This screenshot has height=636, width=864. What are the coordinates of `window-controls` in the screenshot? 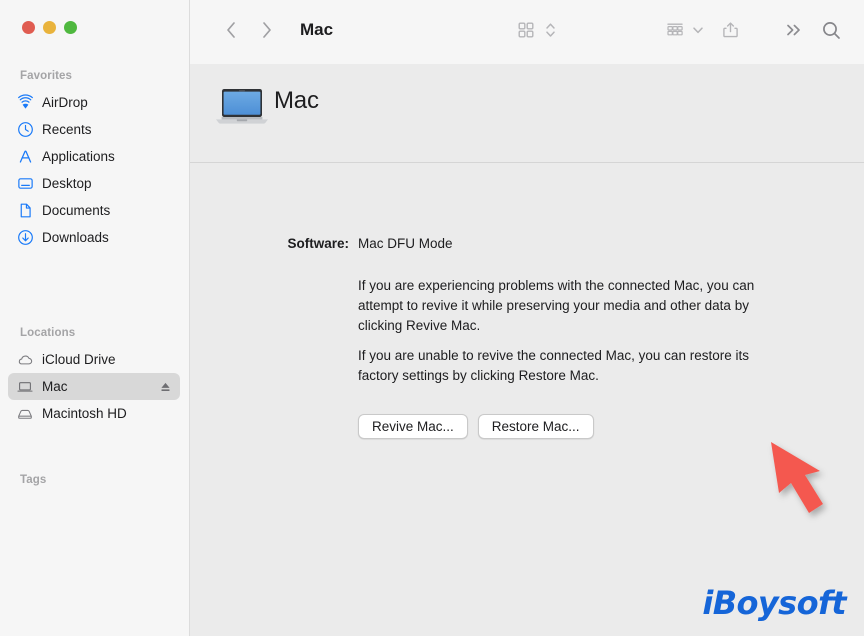 It's located at (49, 27).